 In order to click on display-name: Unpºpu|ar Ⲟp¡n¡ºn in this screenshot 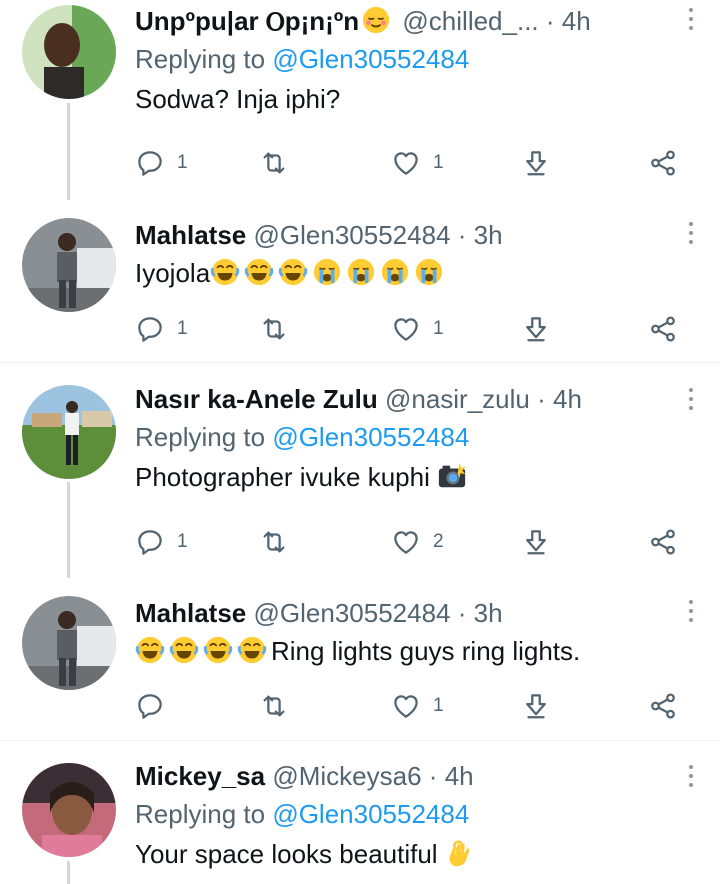, I will do `click(247, 21)`.